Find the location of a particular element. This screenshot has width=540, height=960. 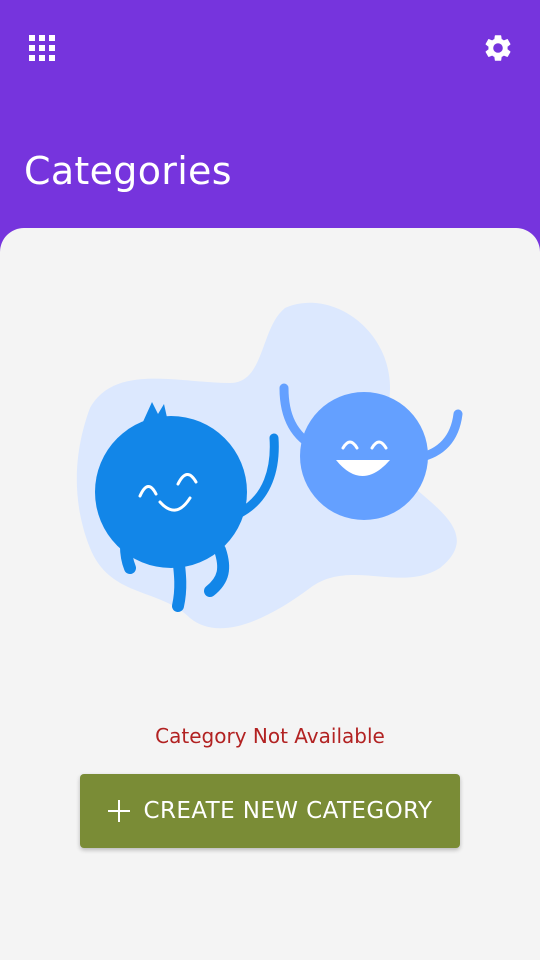

apps-grid-button is located at coordinates (42, 48).